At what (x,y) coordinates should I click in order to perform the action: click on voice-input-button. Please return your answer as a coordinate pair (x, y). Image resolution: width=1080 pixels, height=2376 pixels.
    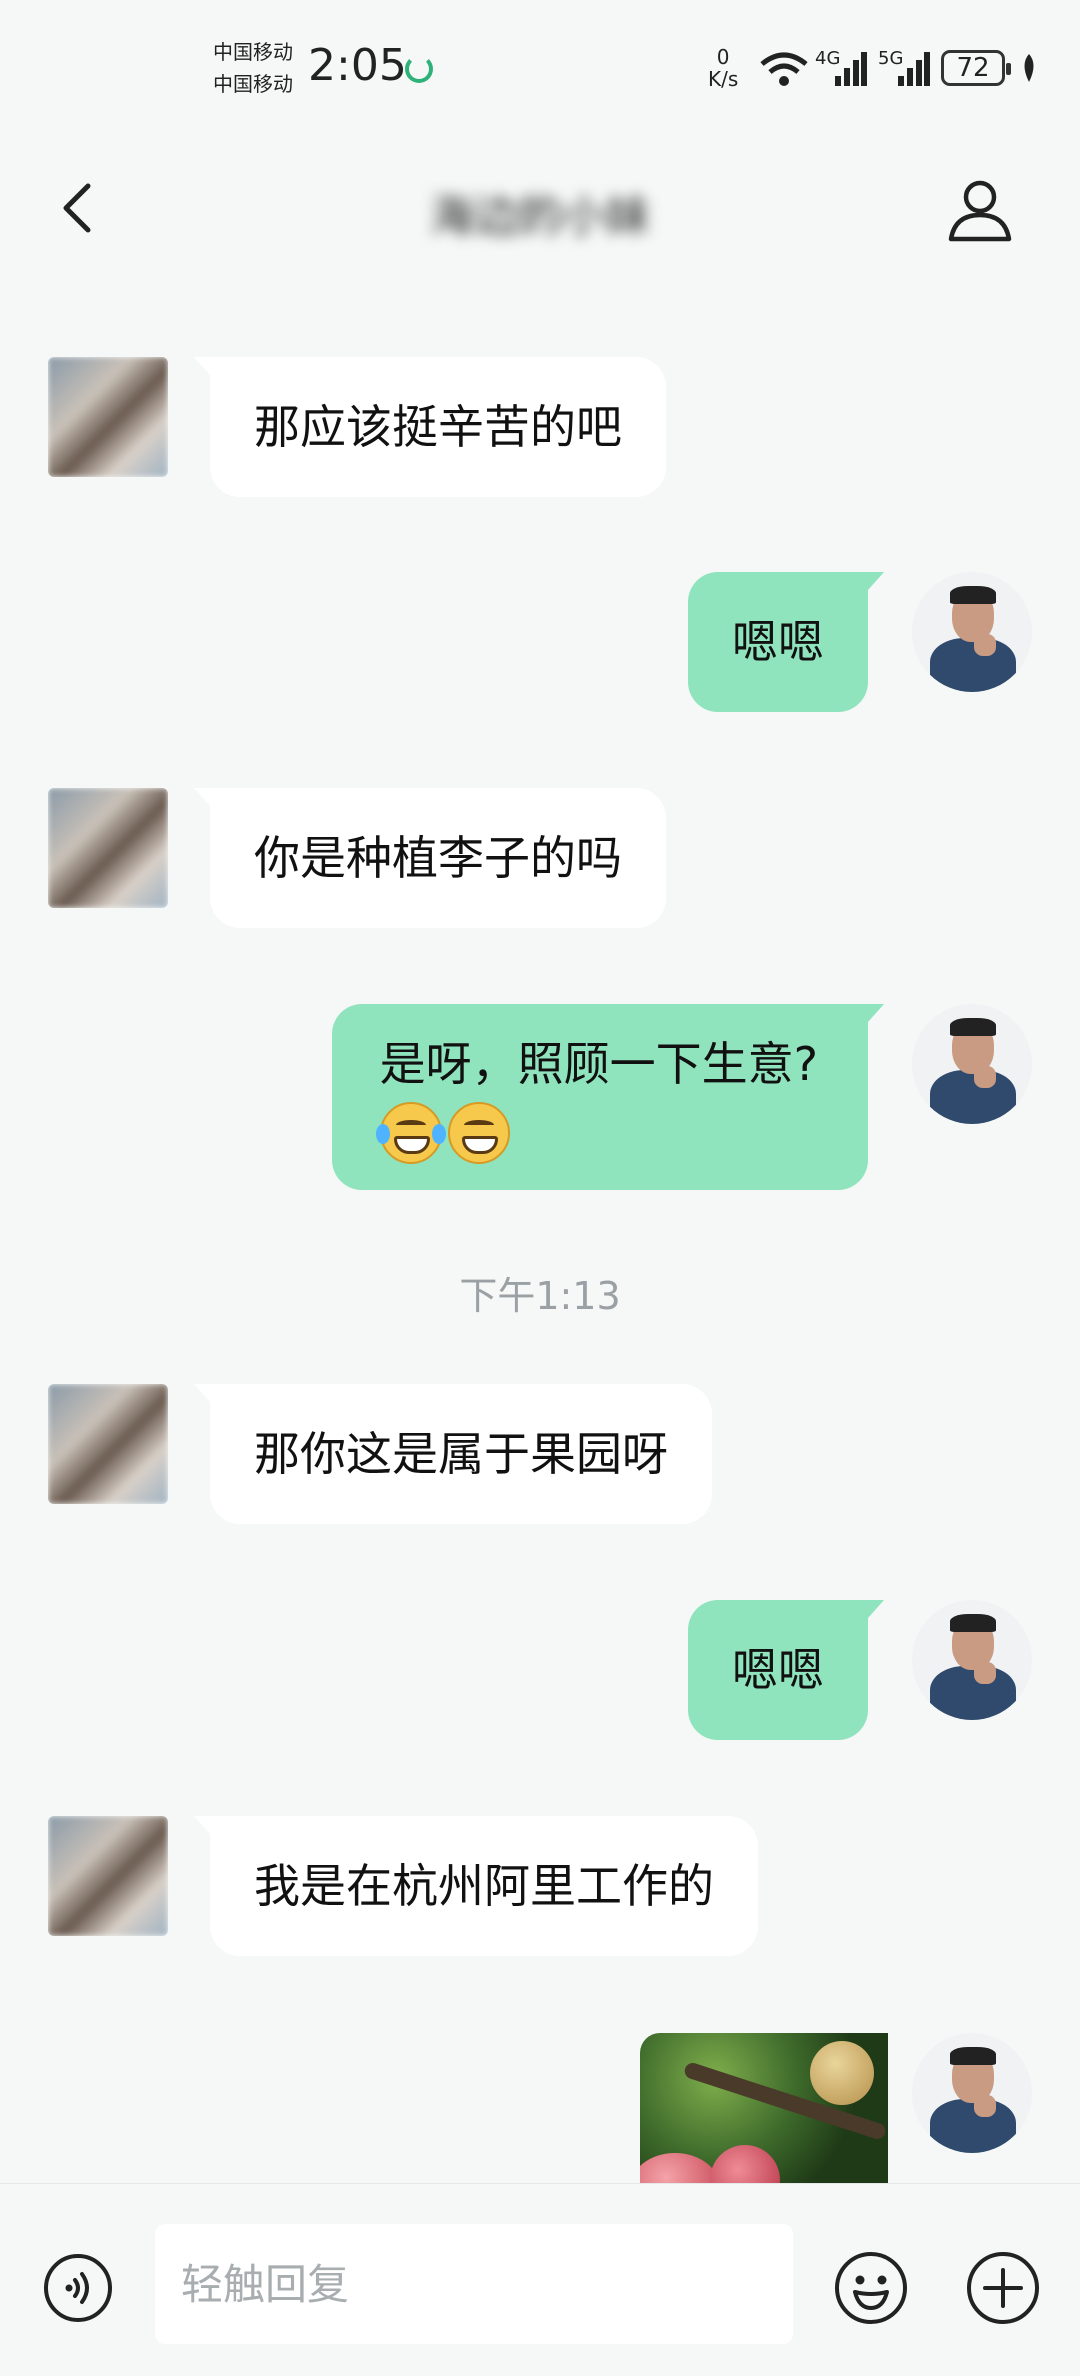
    Looking at the image, I should click on (78, 2288).